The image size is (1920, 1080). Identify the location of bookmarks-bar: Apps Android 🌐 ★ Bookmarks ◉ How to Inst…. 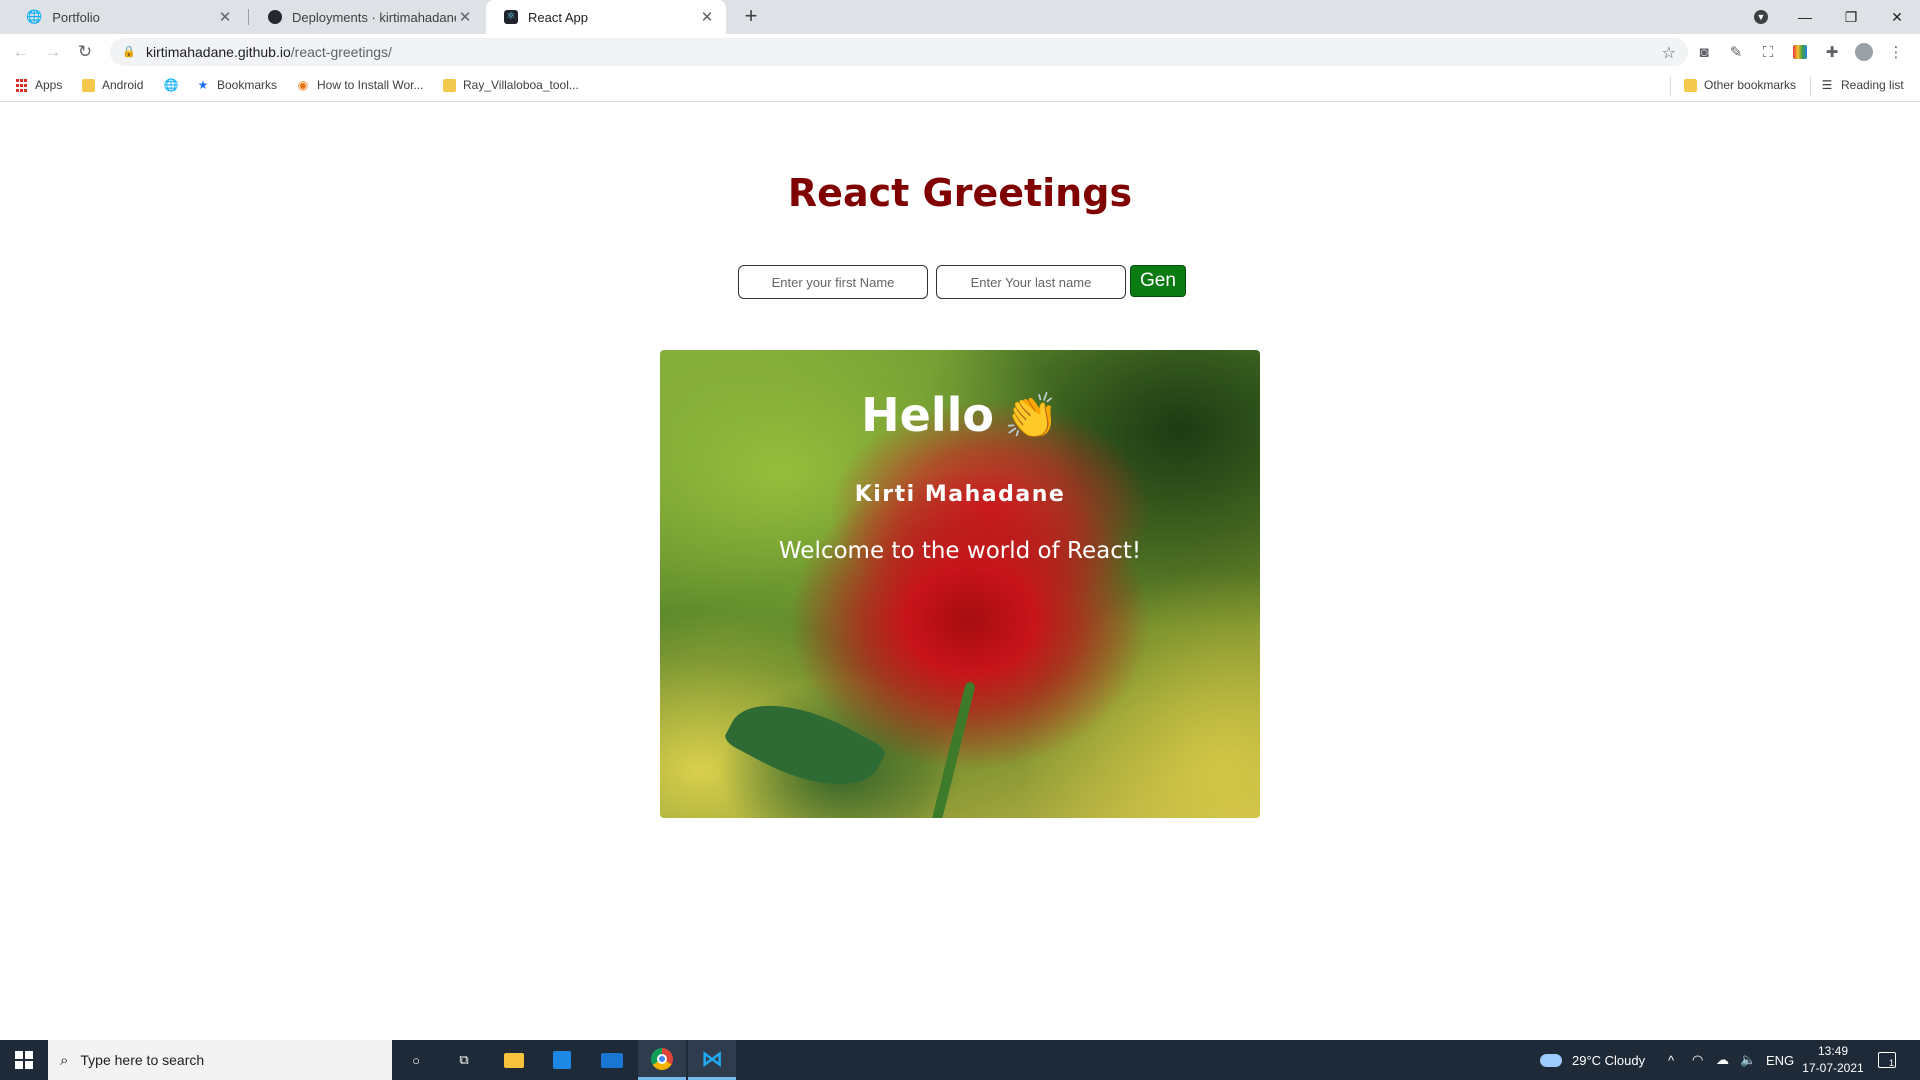
(960, 86).